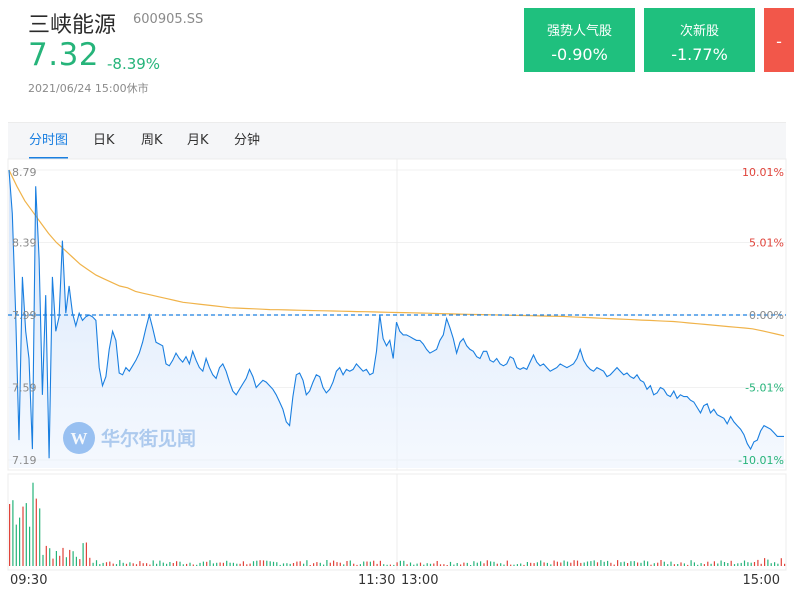  Describe the element at coordinates (763, 172) in the screenshot. I see `y-tick-right: 10.01%` at that location.